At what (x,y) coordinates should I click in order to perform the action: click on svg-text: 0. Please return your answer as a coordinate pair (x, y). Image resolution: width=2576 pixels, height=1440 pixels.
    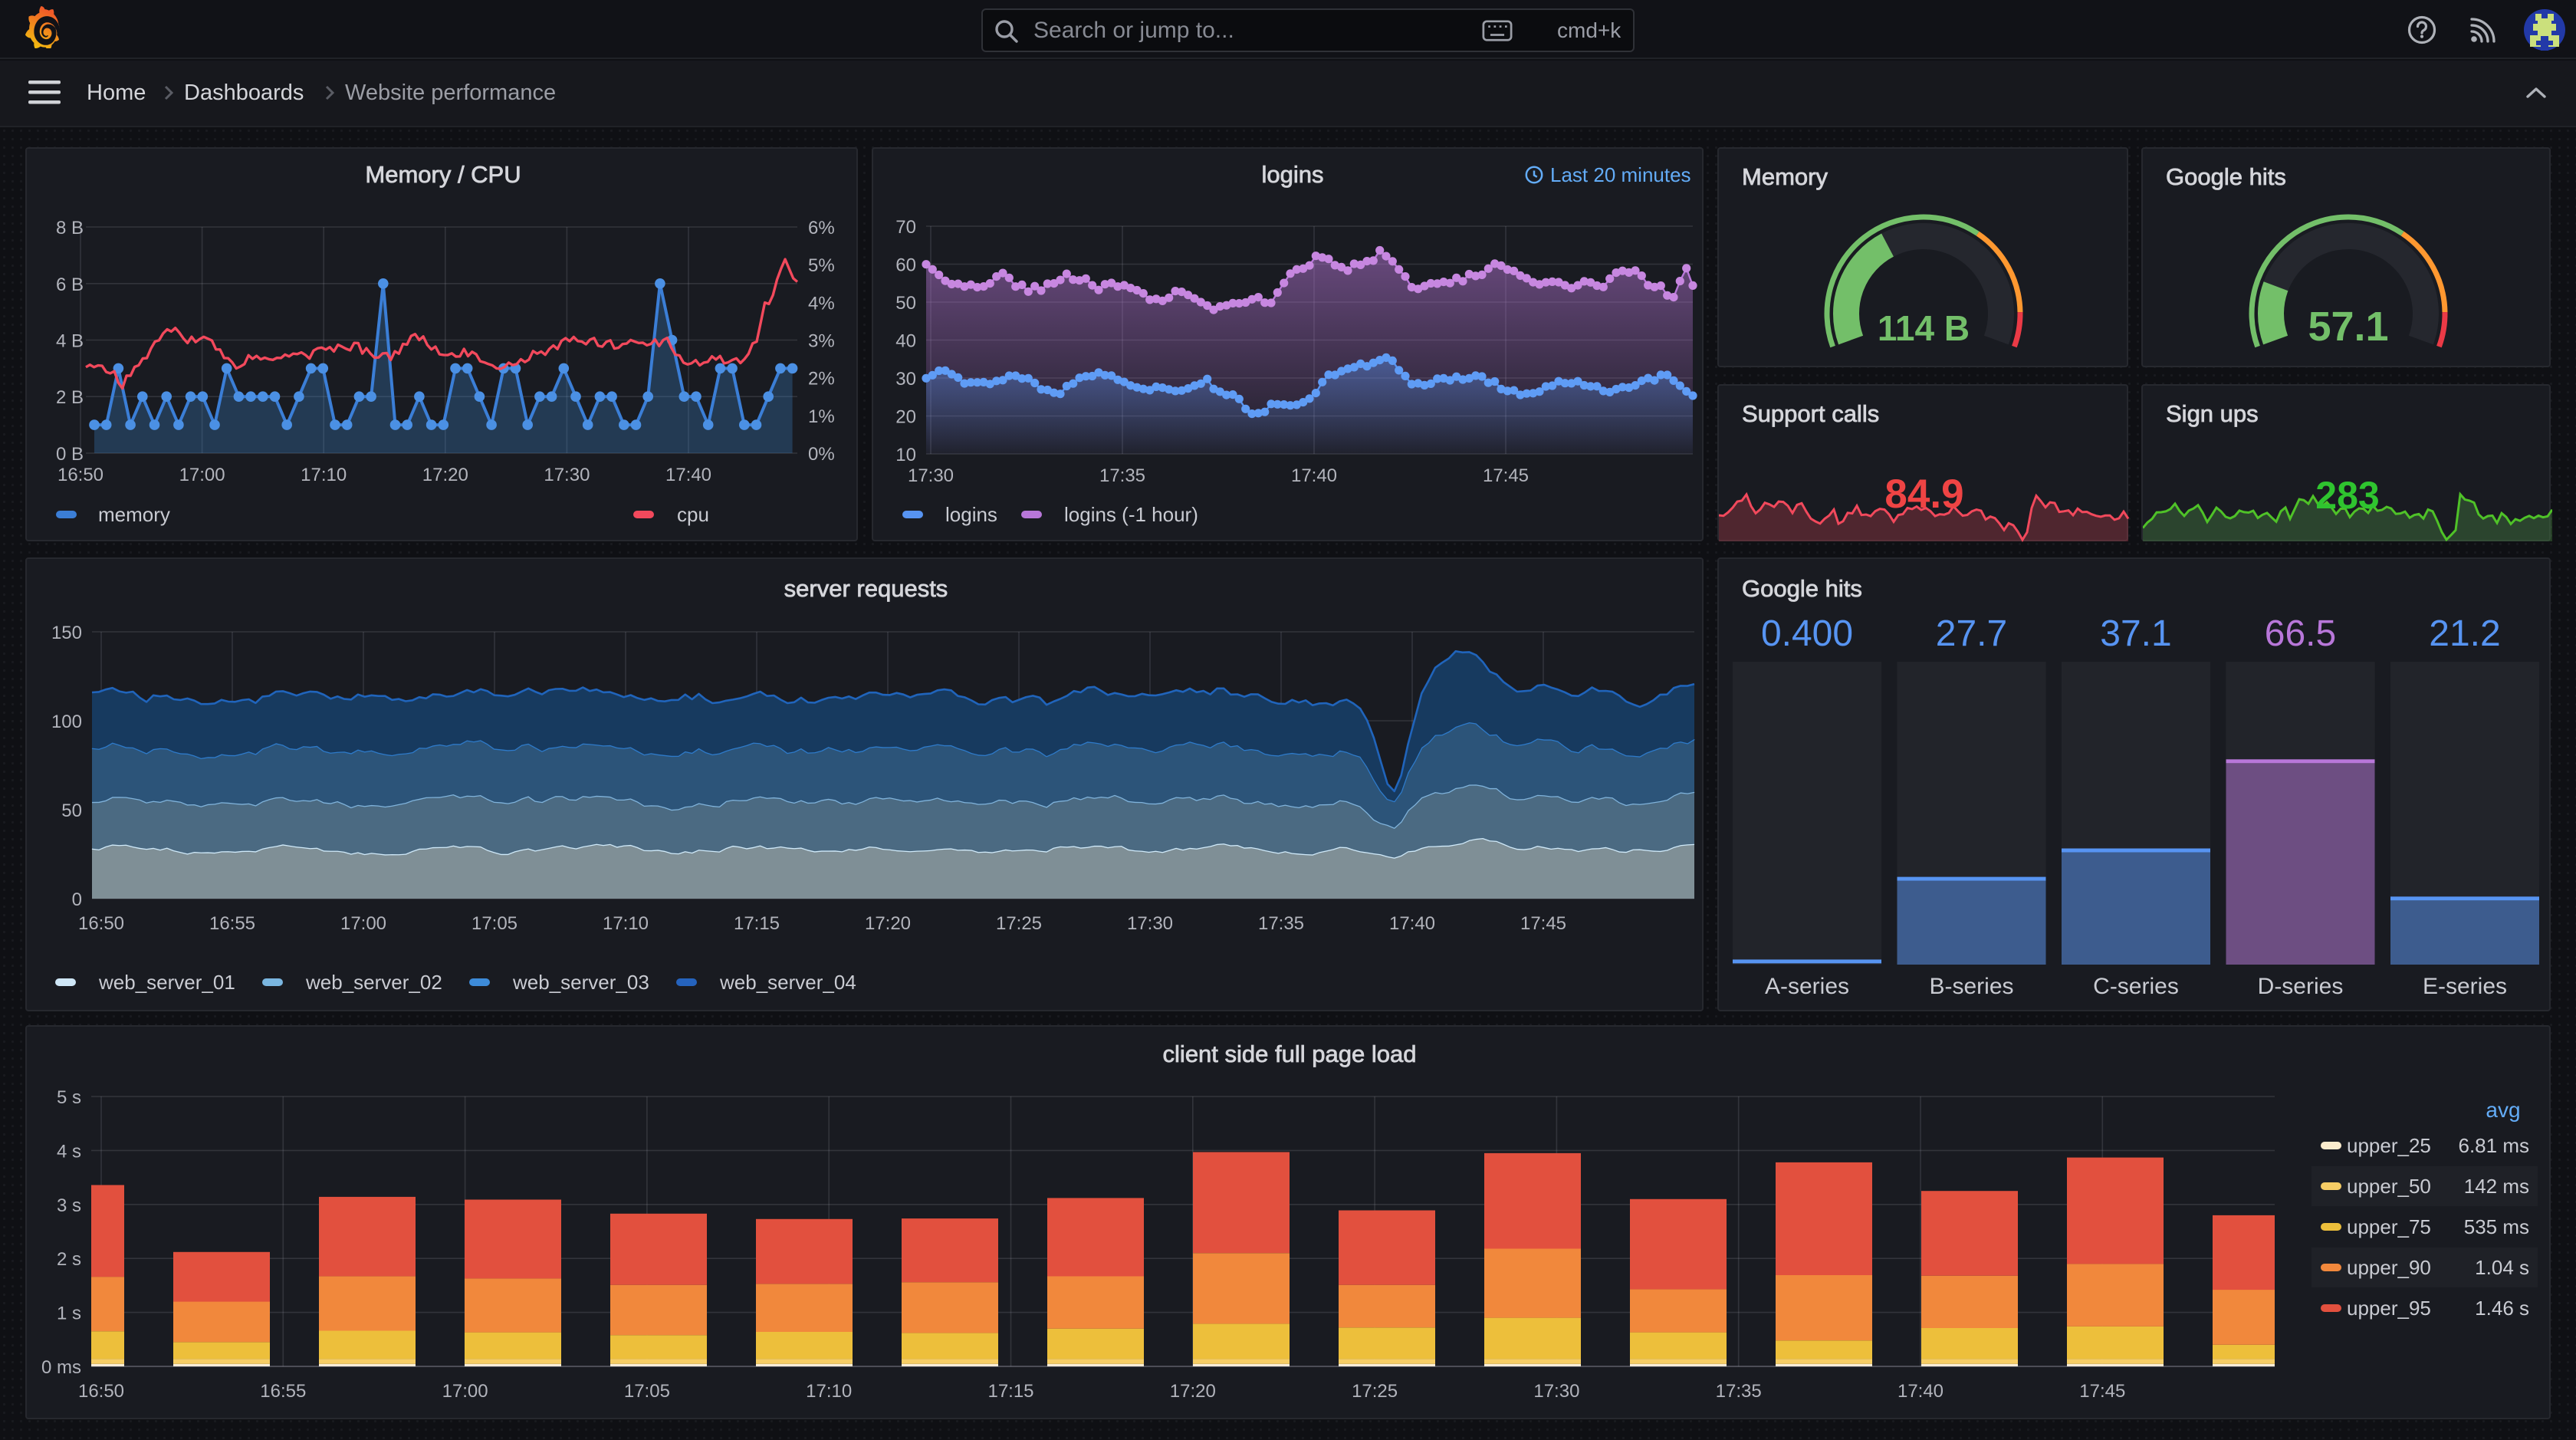
    Looking at the image, I should click on (77, 899).